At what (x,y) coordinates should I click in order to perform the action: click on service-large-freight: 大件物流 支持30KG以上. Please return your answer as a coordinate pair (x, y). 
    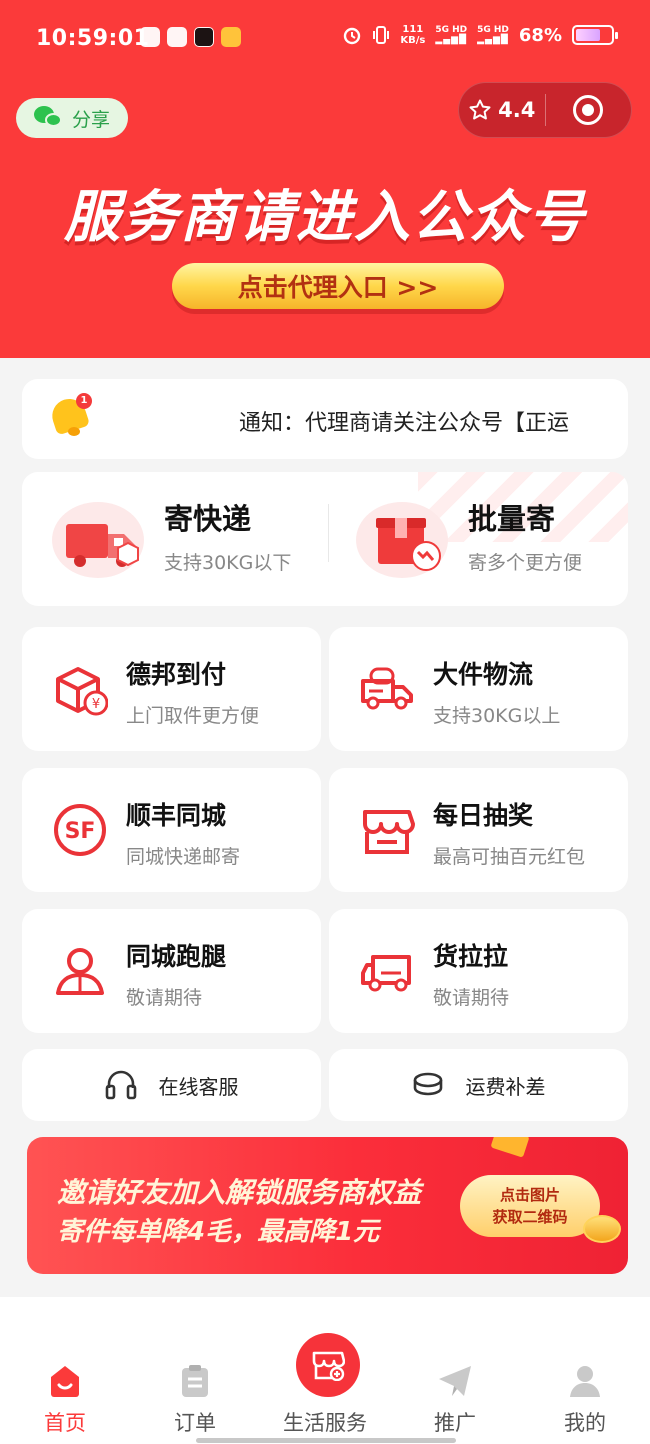
    Looking at the image, I should click on (478, 689).